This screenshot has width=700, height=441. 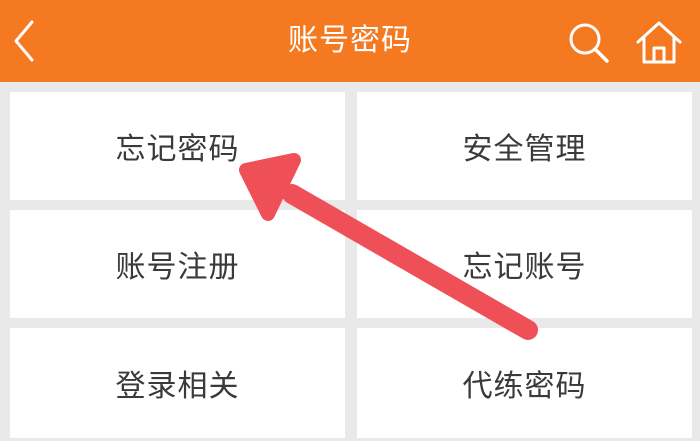 I want to click on menu-item-forgot-password: 忘记密码, so click(x=177, y=146).